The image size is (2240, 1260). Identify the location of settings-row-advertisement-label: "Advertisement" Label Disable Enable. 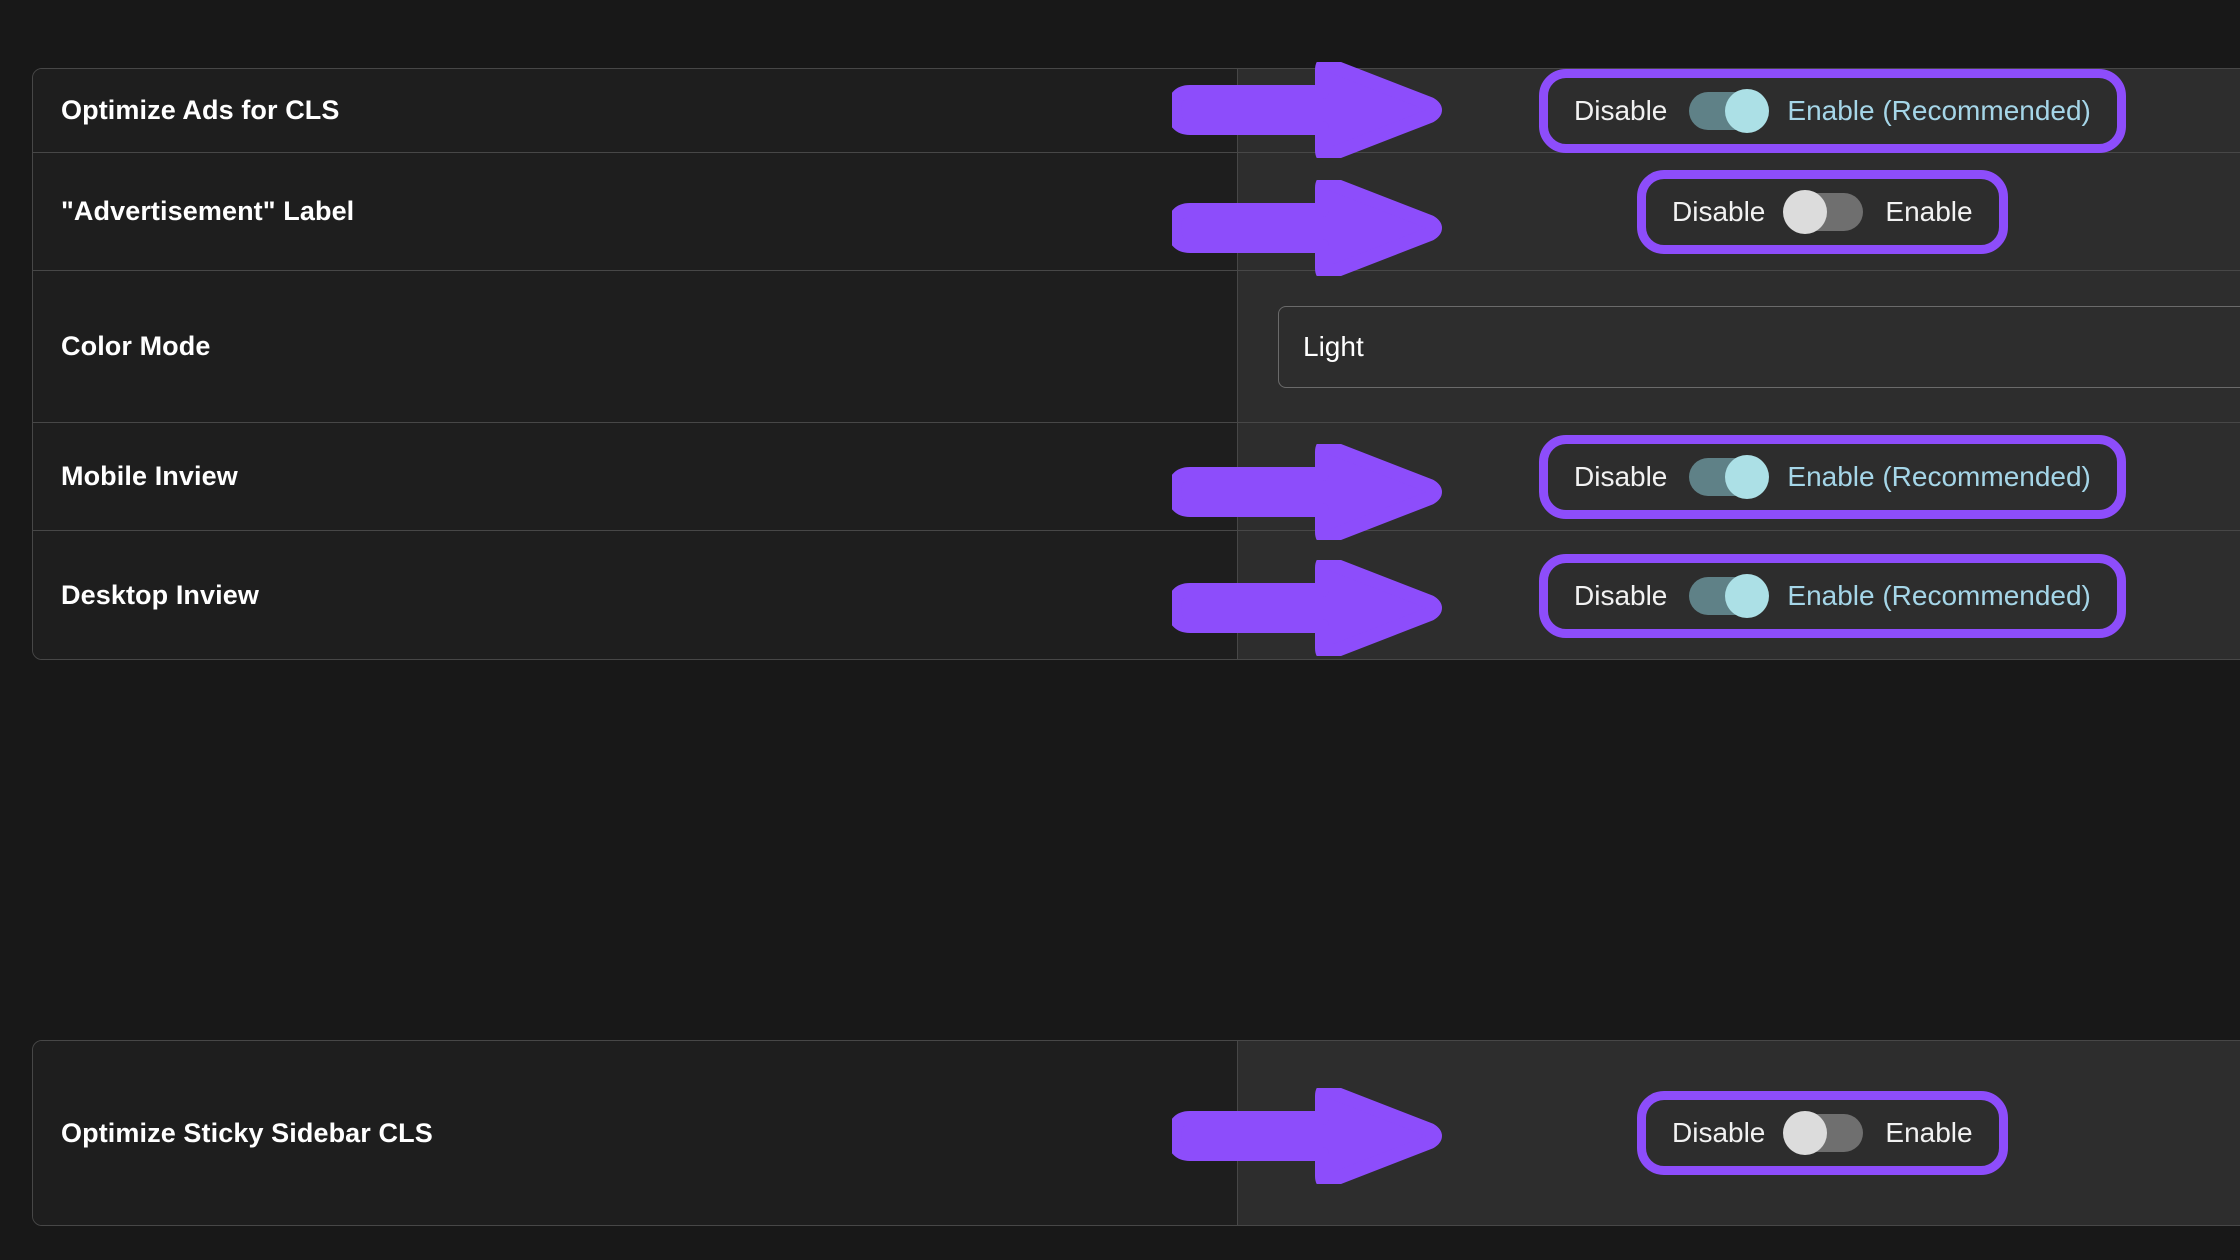
(1136, 212).